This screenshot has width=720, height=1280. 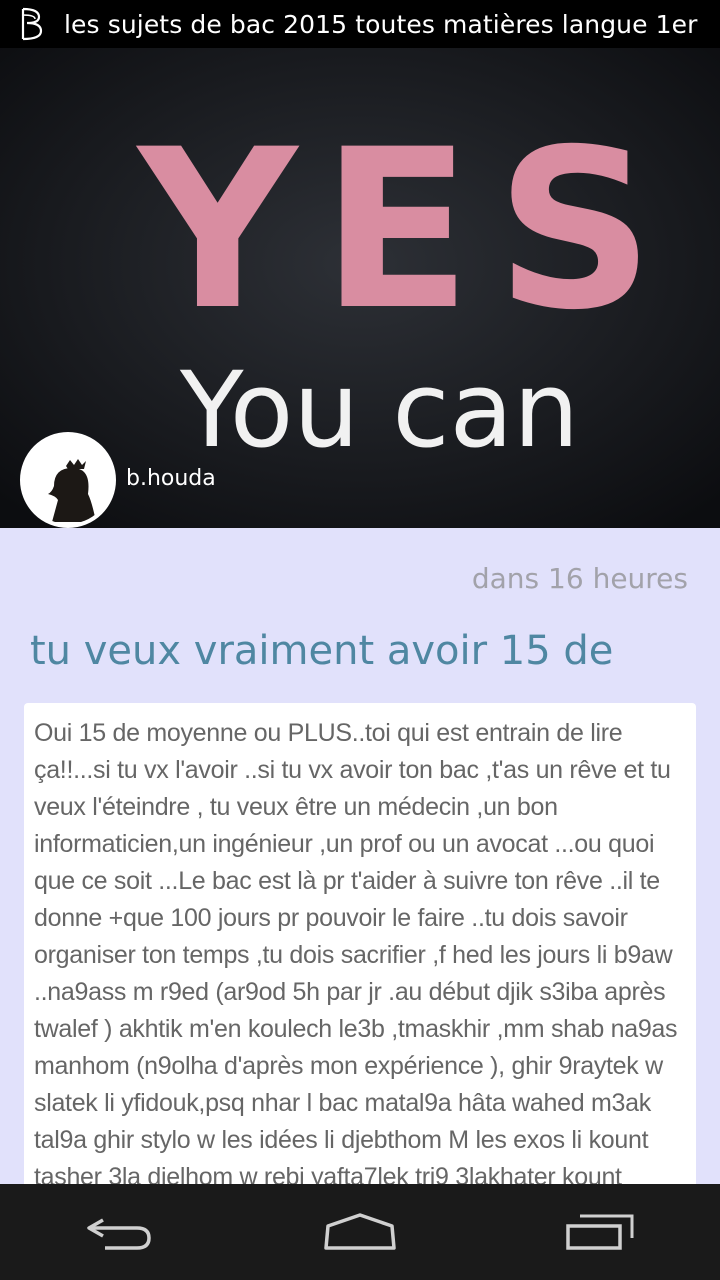 I want to click on back-icon, so click(x=119, y=1234).